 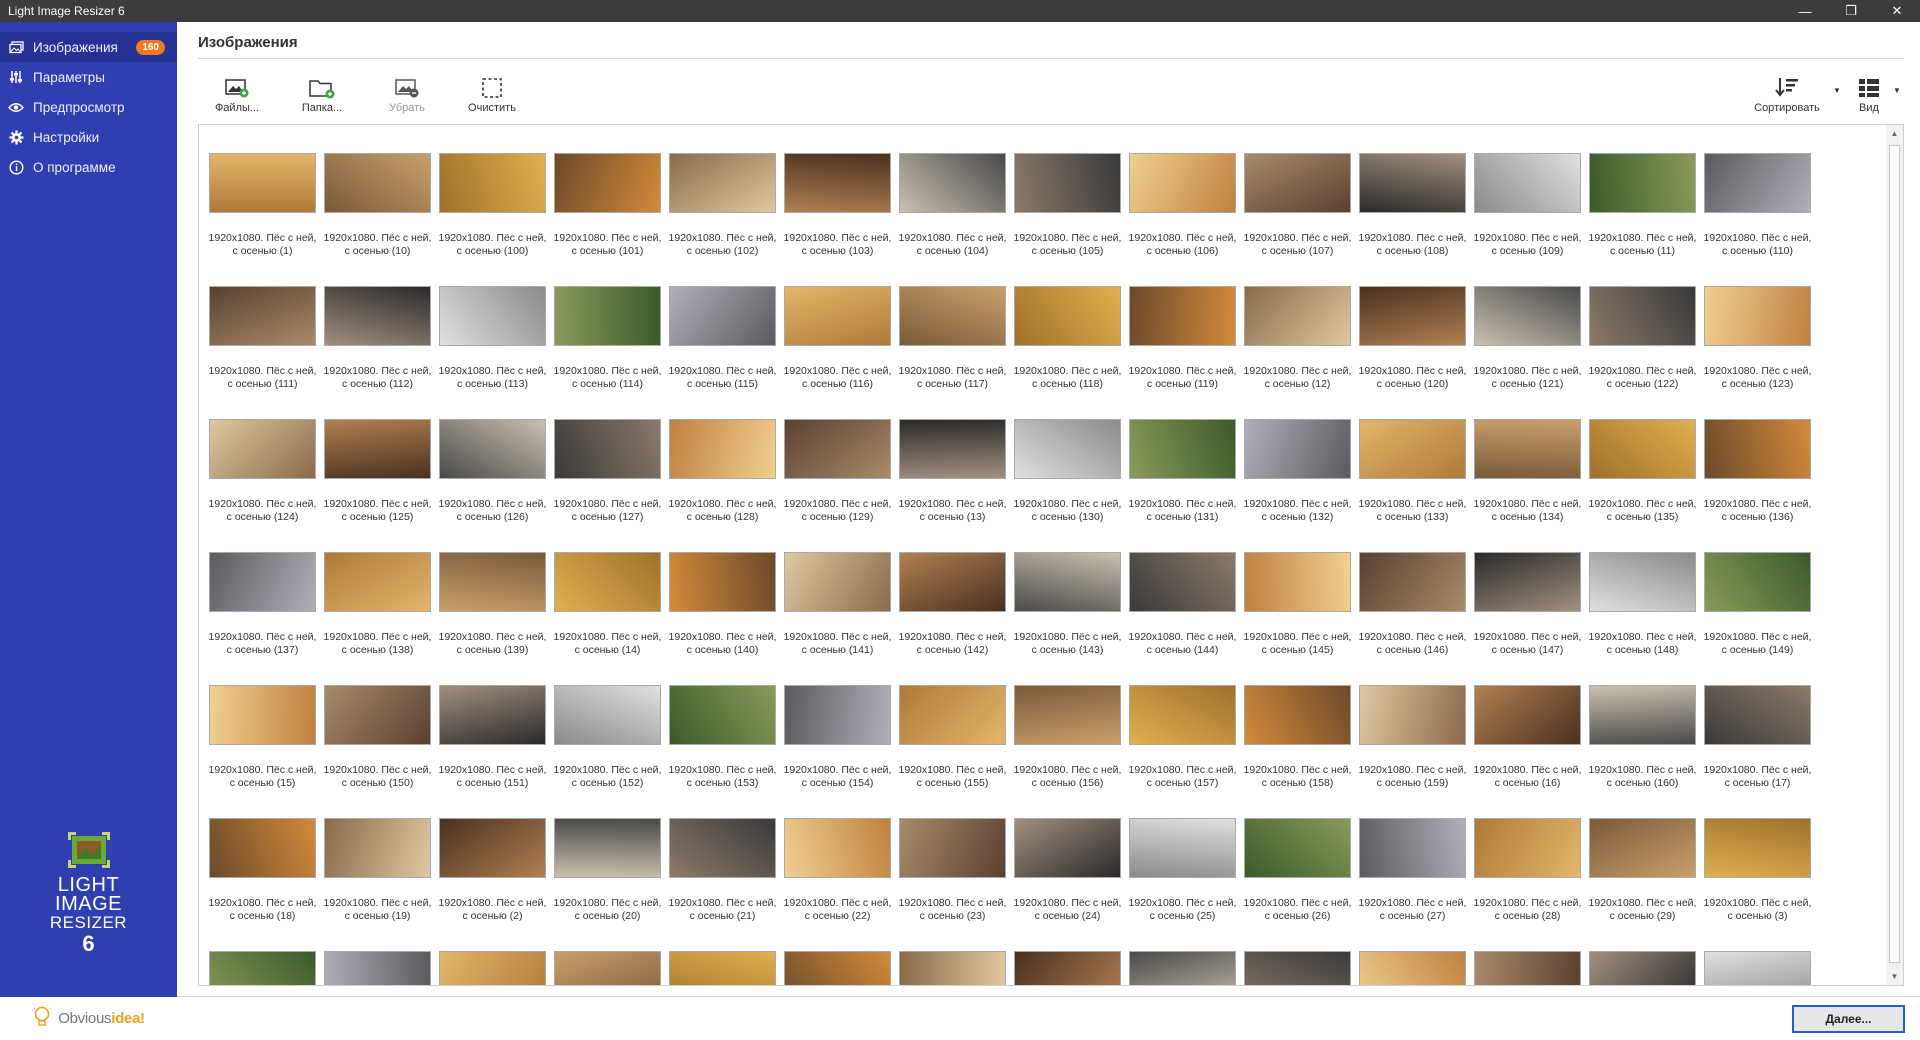 What do you see at coordinates (1297, 191) in the screenshot?
I see `image-item: 1920x1080. Пёс с ней, с осенью (107)` at bounding box center [1297, 191].